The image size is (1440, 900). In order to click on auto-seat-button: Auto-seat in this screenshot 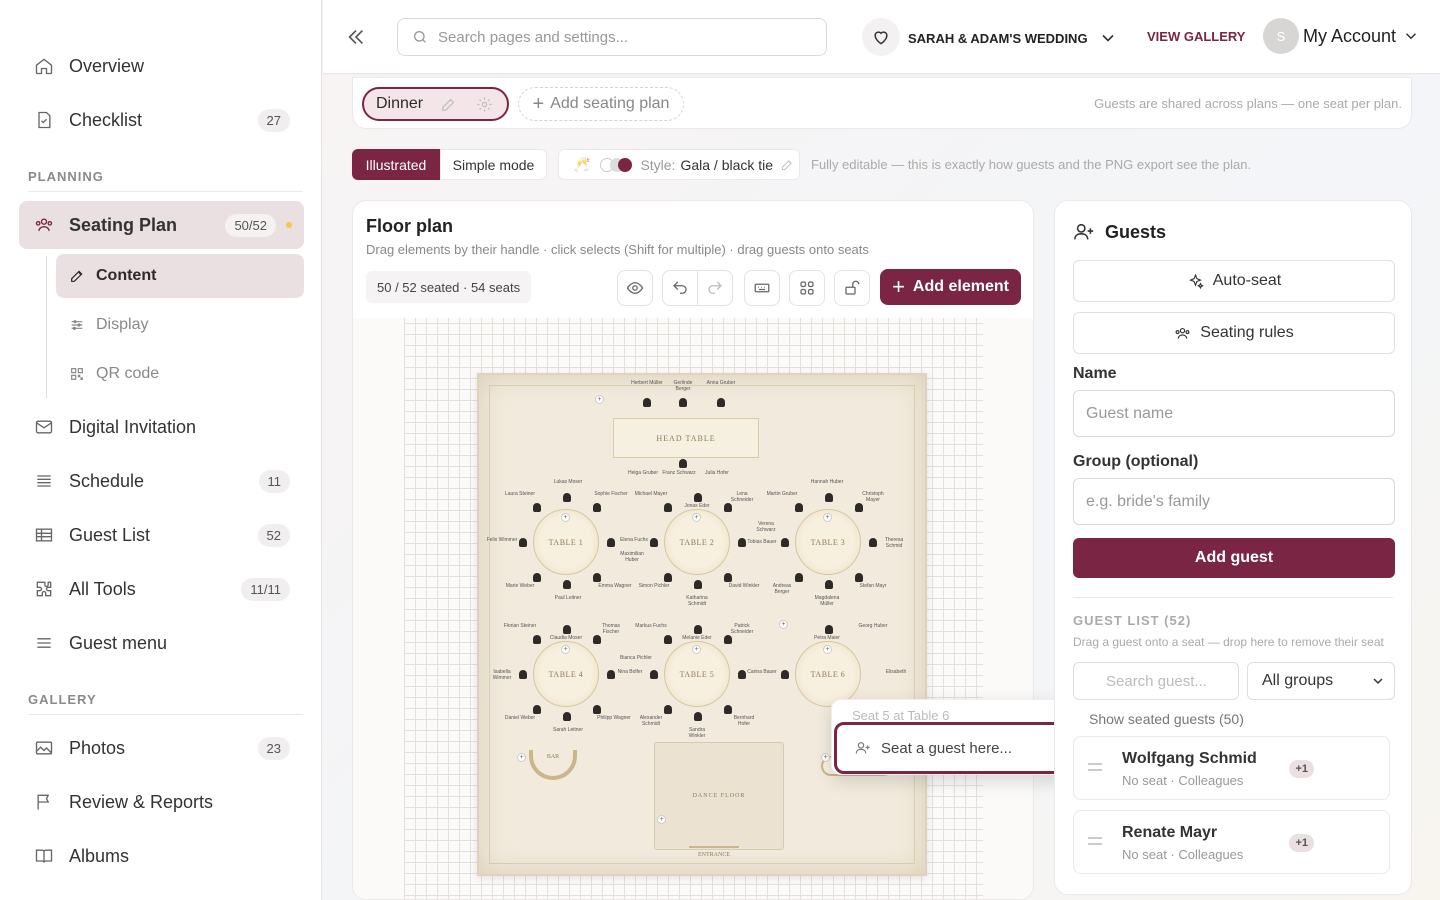, I will do `click(1234, 281)`.